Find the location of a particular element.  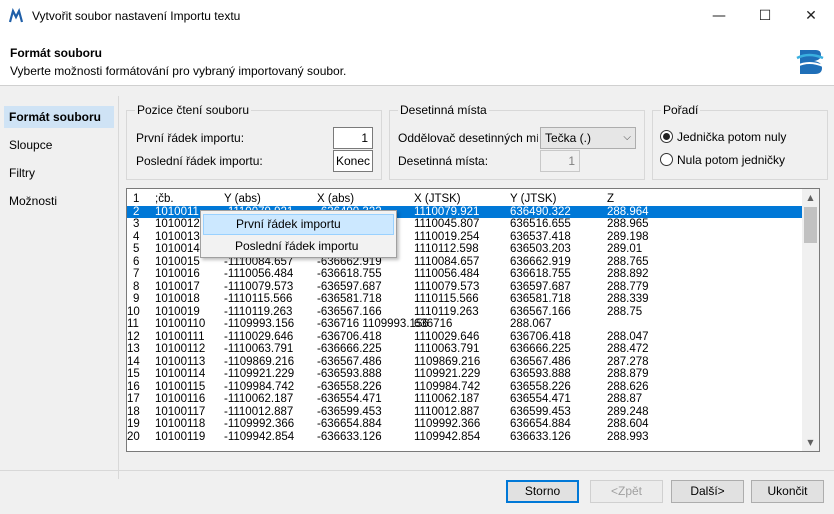

last-row-input: Konec is located at coordinates (353, 161).